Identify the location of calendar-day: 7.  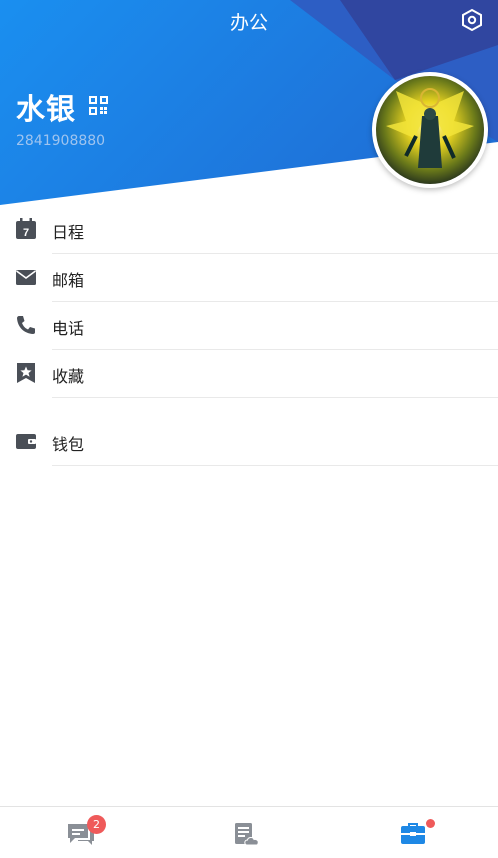
(26, 233).